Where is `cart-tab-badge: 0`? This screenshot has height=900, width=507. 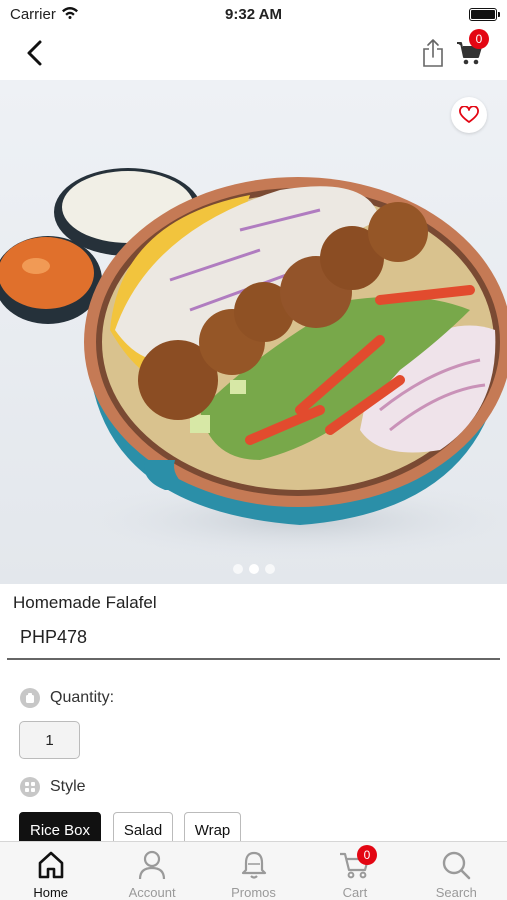
cart-tab-badge: 0 is located at coordinates (366, 855).